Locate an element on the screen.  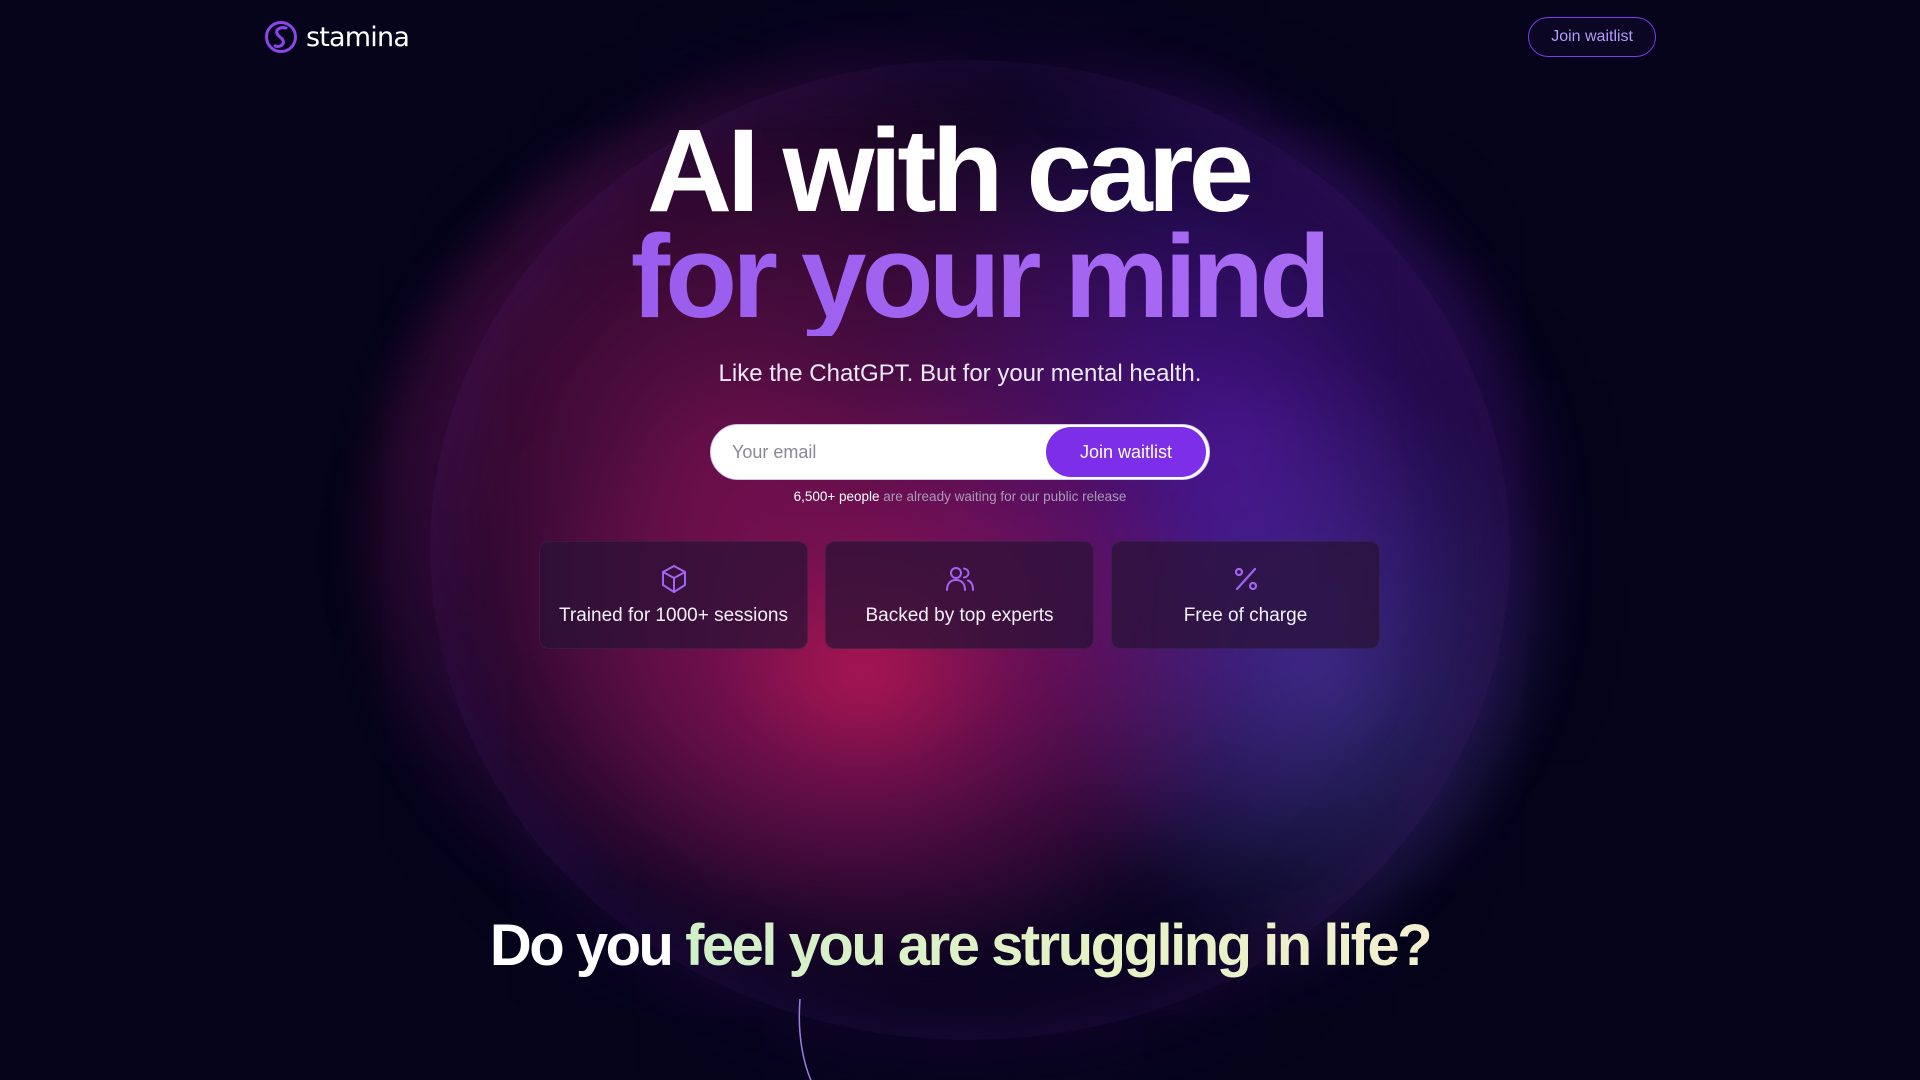
brand-logo: stamina is located at coordinates (337, 37).